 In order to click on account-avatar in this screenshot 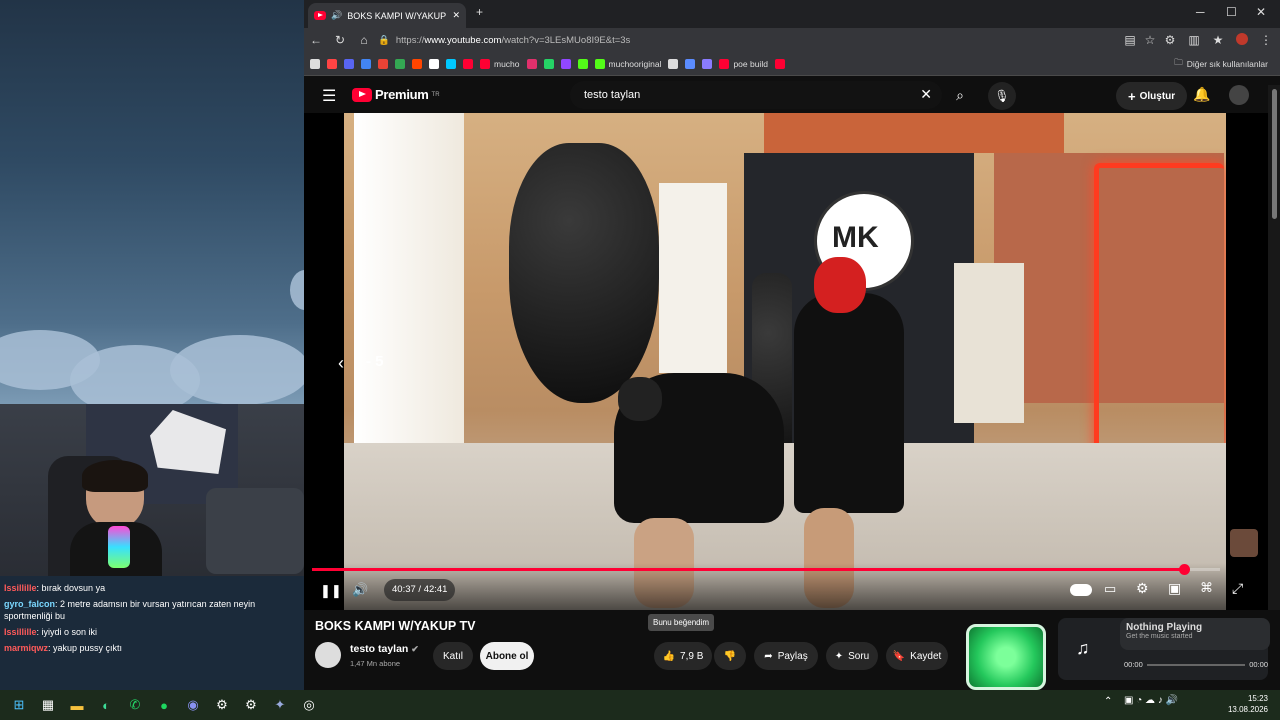, I will do `click(1239, 95)`.